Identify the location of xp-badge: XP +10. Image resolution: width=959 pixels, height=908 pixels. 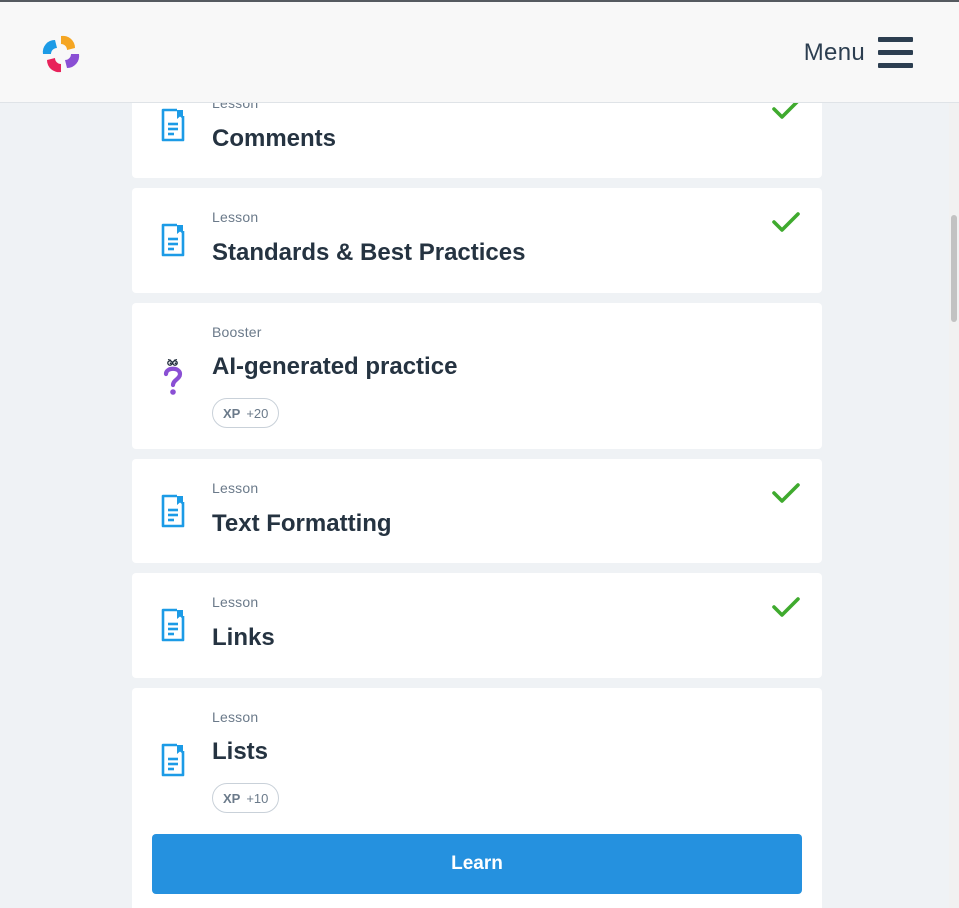
(246, 798).